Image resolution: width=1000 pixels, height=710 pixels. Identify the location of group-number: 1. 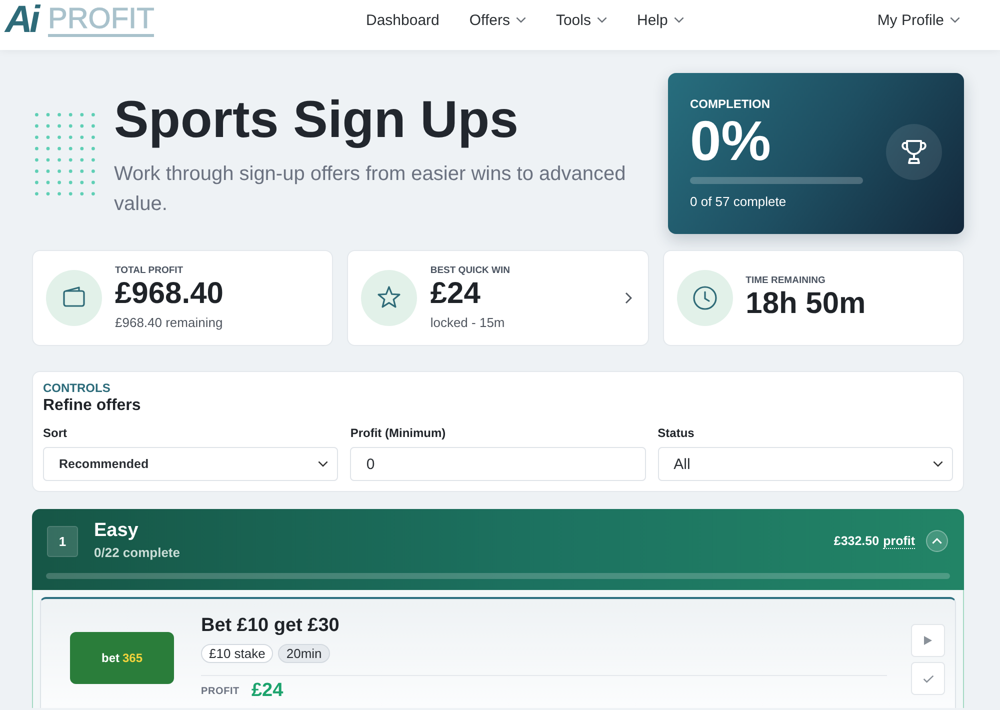
(62, 541).